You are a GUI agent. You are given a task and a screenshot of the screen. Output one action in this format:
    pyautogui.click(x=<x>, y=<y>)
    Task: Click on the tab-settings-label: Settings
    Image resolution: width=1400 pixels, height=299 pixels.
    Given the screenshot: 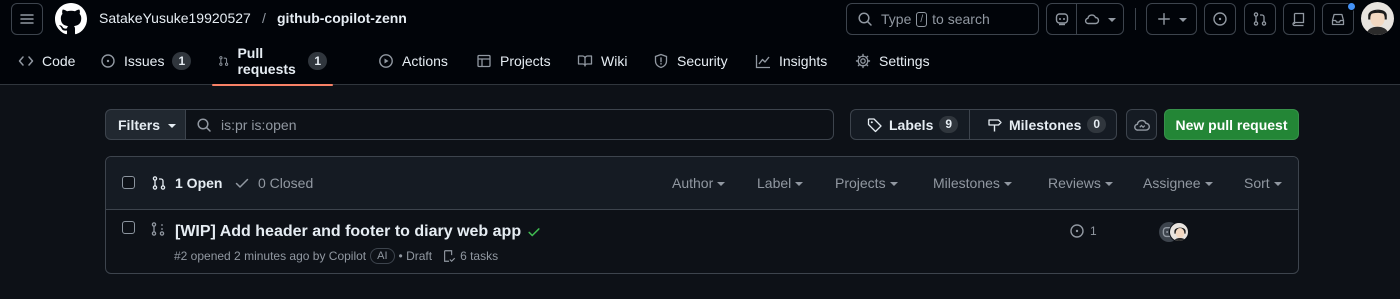 What is the action you would take?
    pyautogui.click(x=904, y=61)
    